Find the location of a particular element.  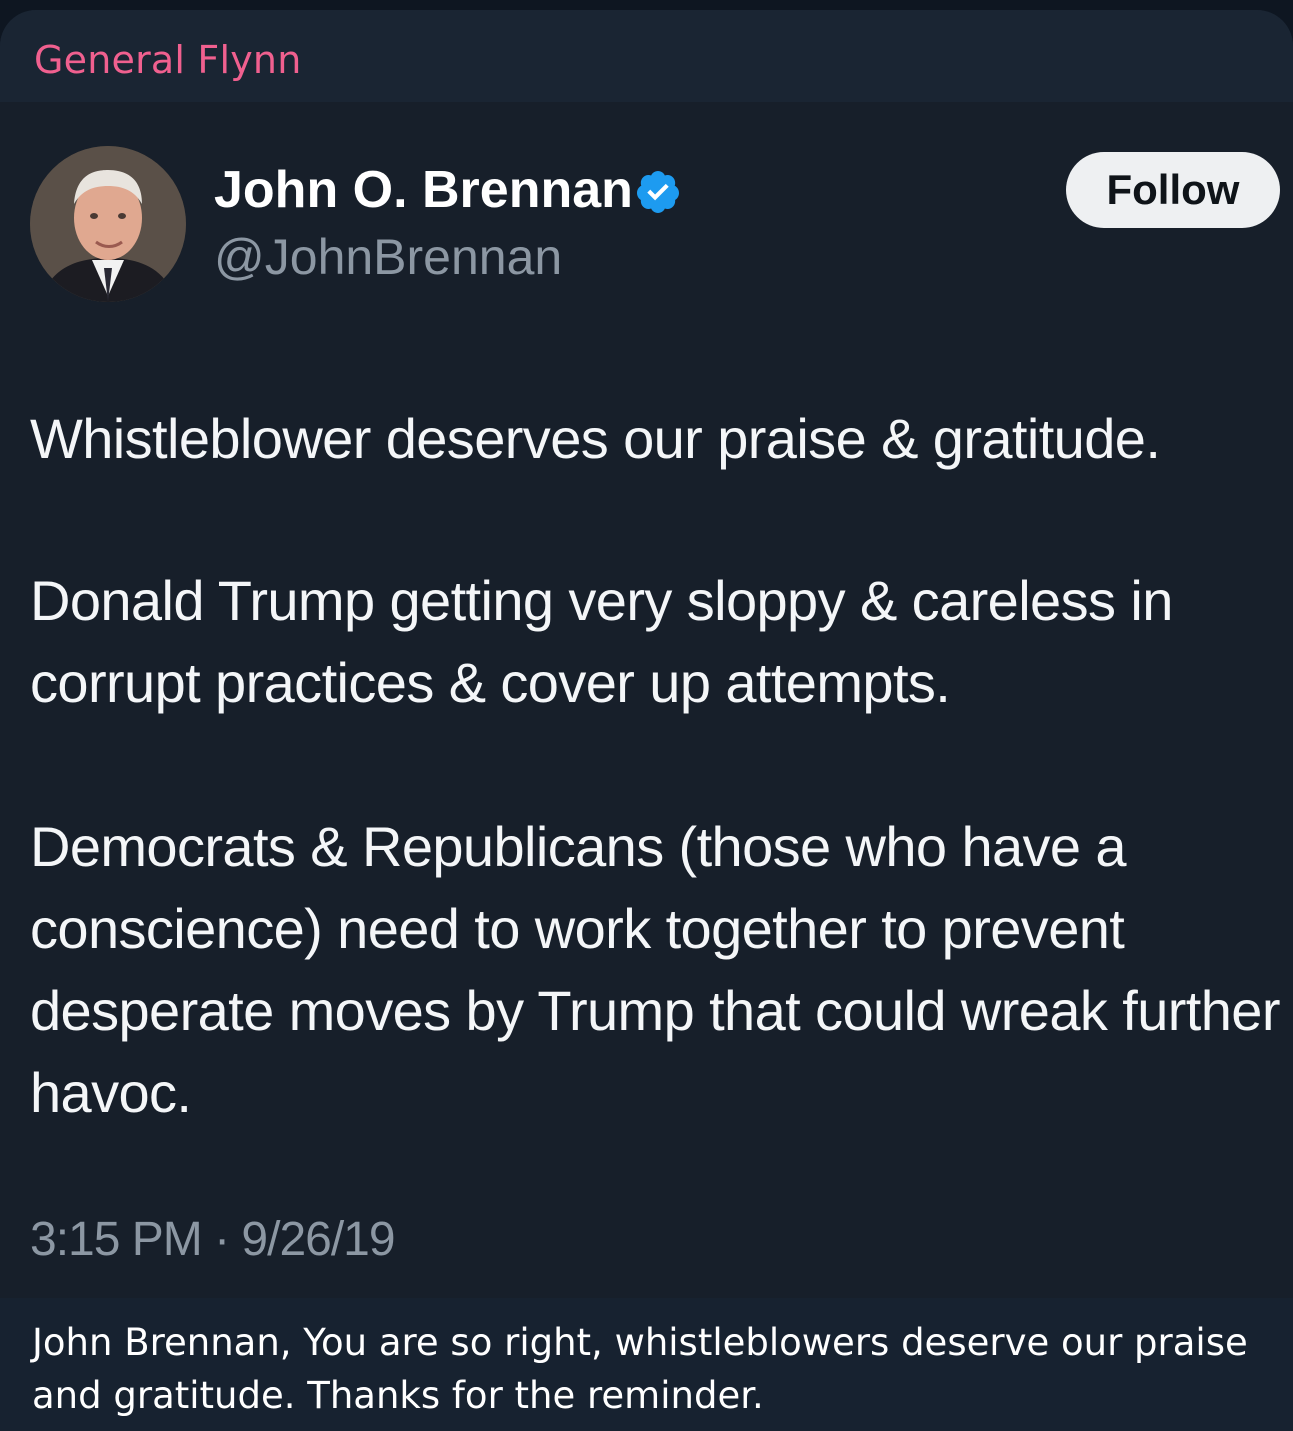

follow-button: Follow is located at coordinates (1173, 190).